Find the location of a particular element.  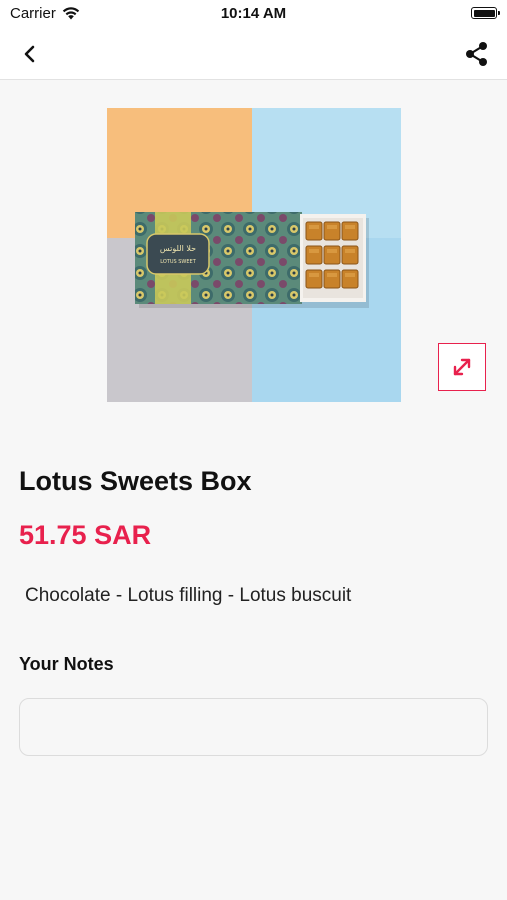

share-icon is located at coordinates (476, 54).